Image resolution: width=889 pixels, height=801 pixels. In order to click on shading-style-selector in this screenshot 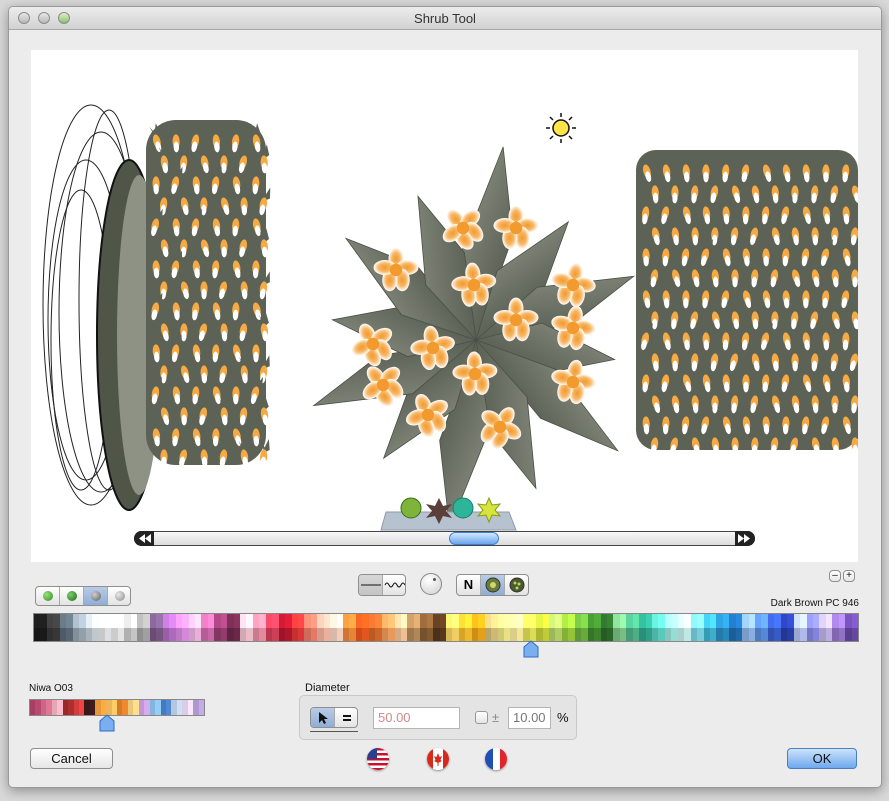, I will do `click(83, 596)`.